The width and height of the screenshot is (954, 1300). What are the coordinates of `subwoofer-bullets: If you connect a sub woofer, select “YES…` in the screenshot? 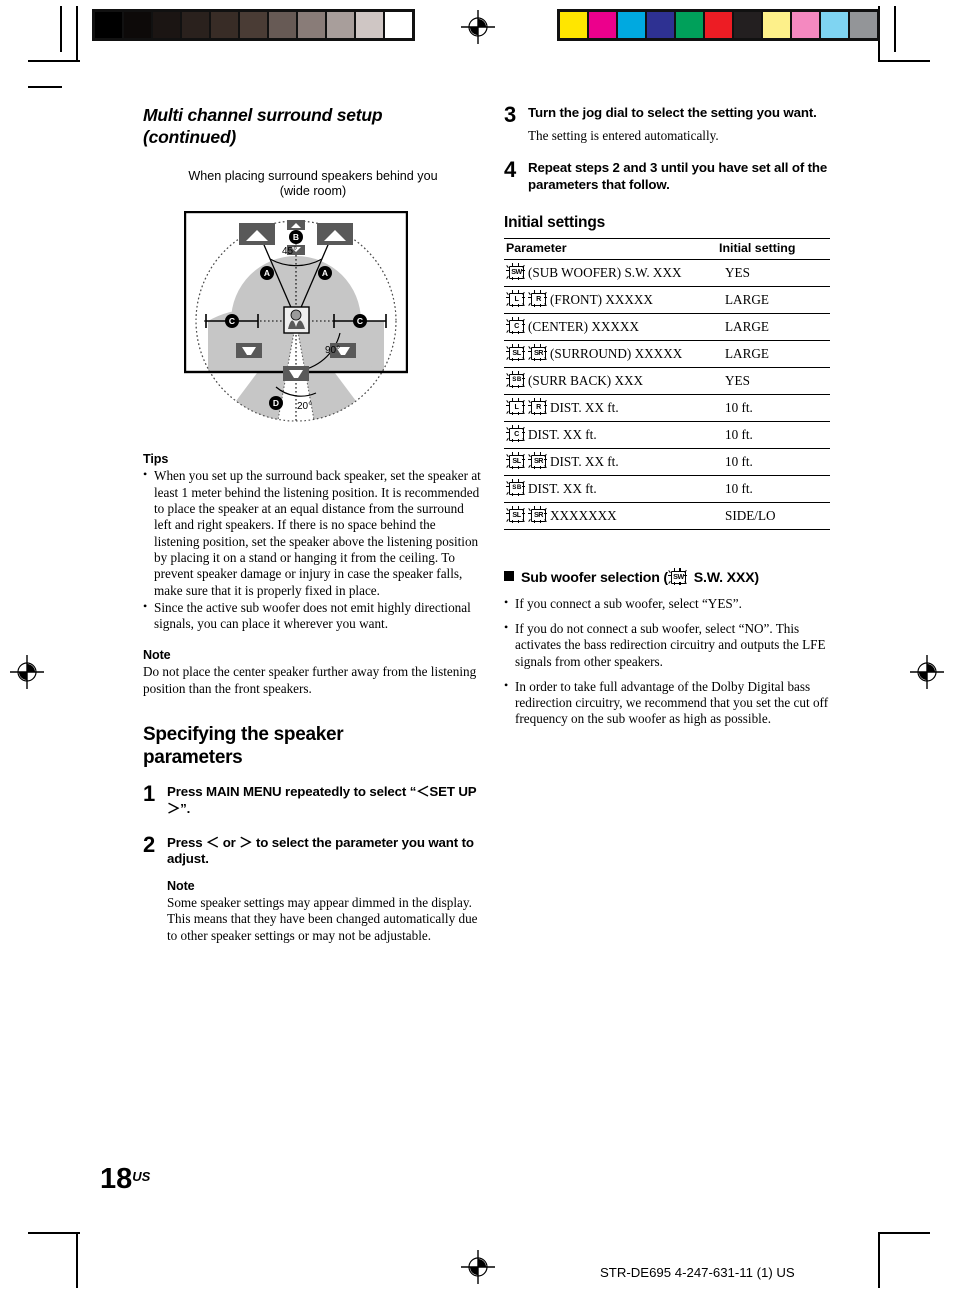 It's located at (669, 661).